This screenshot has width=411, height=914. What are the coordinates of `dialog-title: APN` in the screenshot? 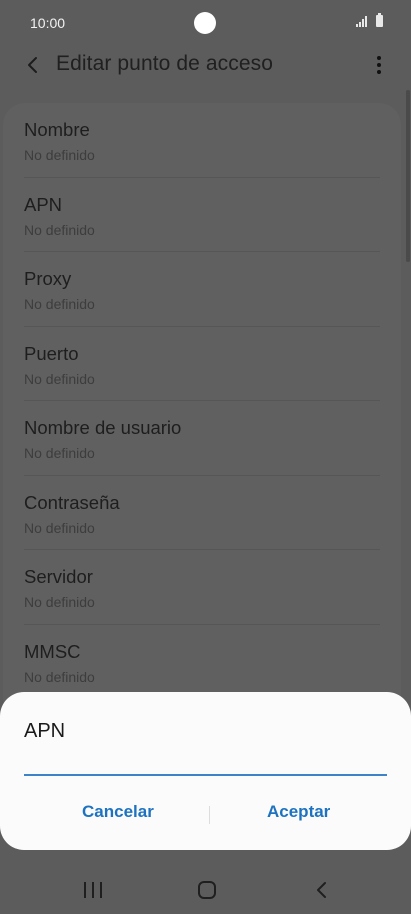 It's located at (45, 731).